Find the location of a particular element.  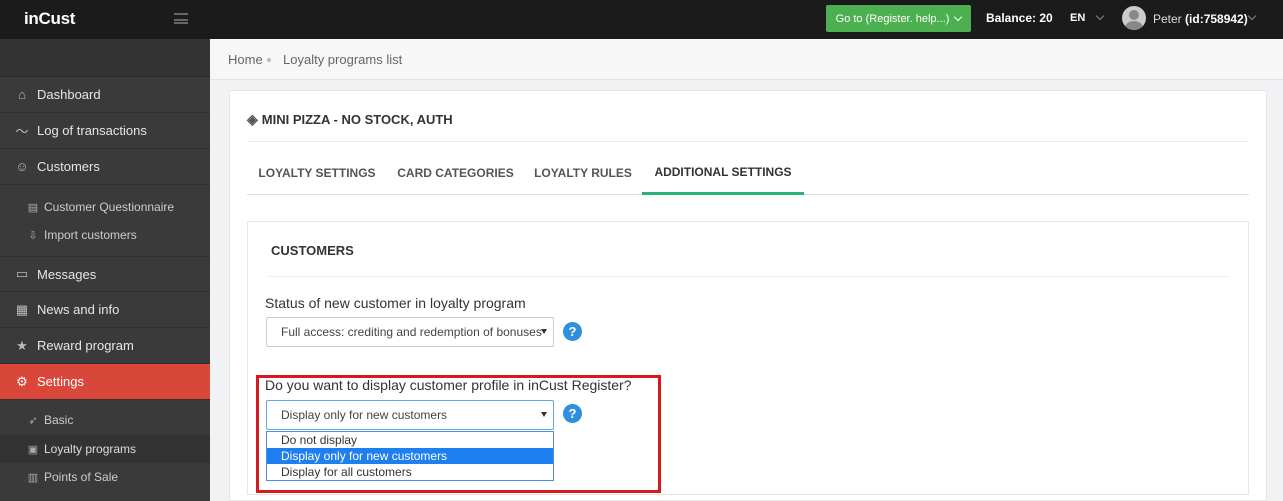

sidebar-subitem-loyalty-programs: ▣ Loyalty programs is located at coordinates (105, 449).